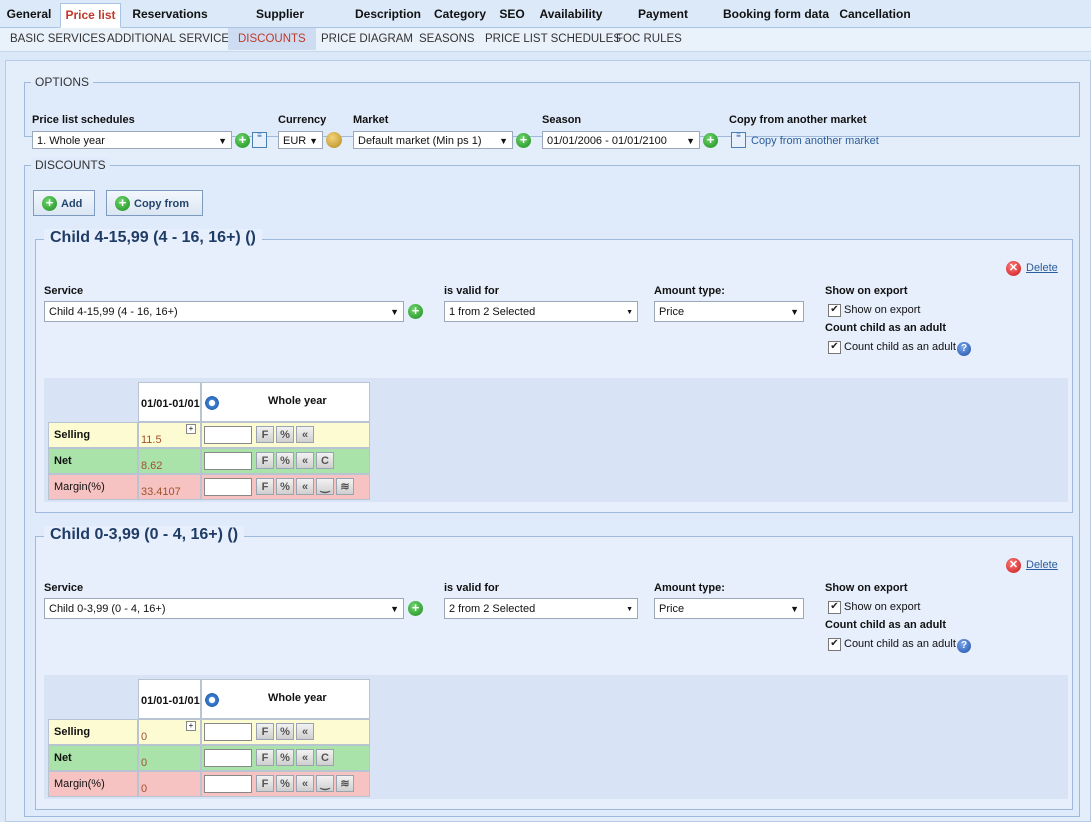  I want to click on subtab-discounts: DISCOUNTS, so click(272, 39).